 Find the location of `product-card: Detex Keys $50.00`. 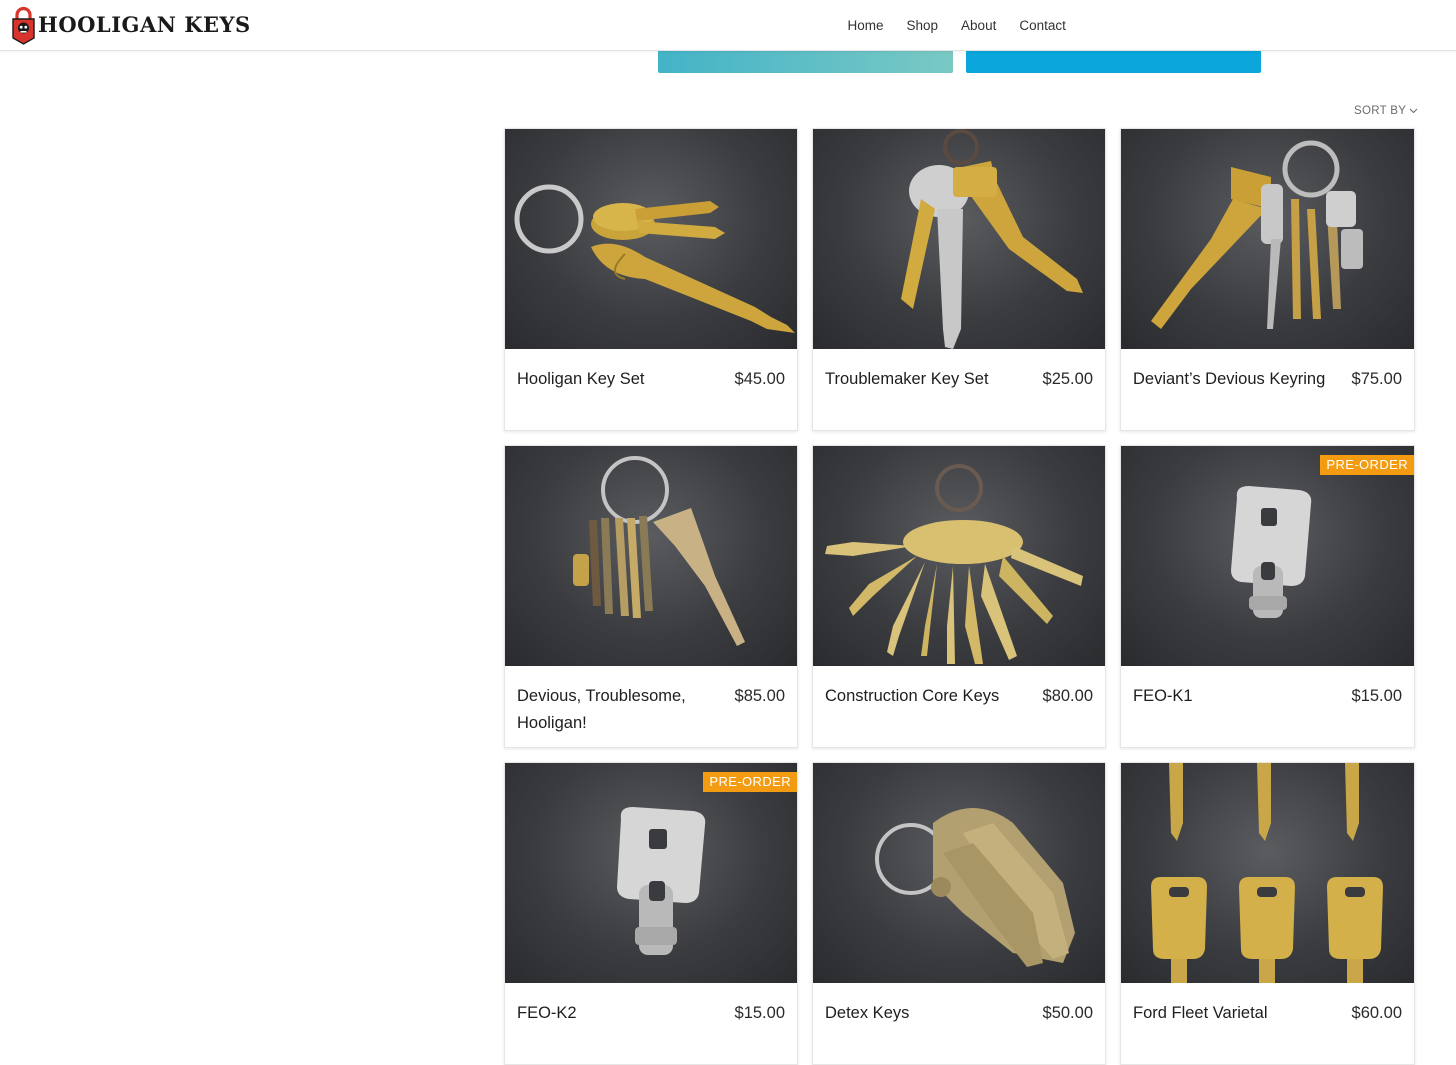

product-card: Detex Keys $50.00 is located at coordinates (959, 913).